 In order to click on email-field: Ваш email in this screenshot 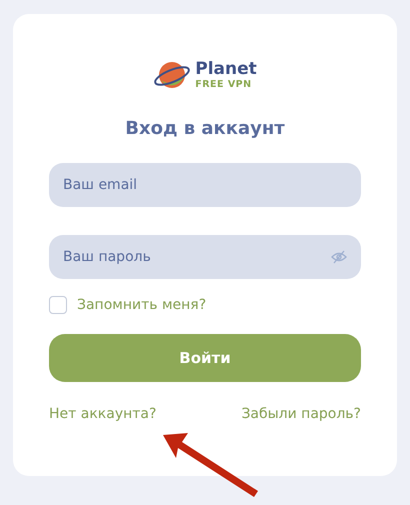, I will do `click(205, 185)`.